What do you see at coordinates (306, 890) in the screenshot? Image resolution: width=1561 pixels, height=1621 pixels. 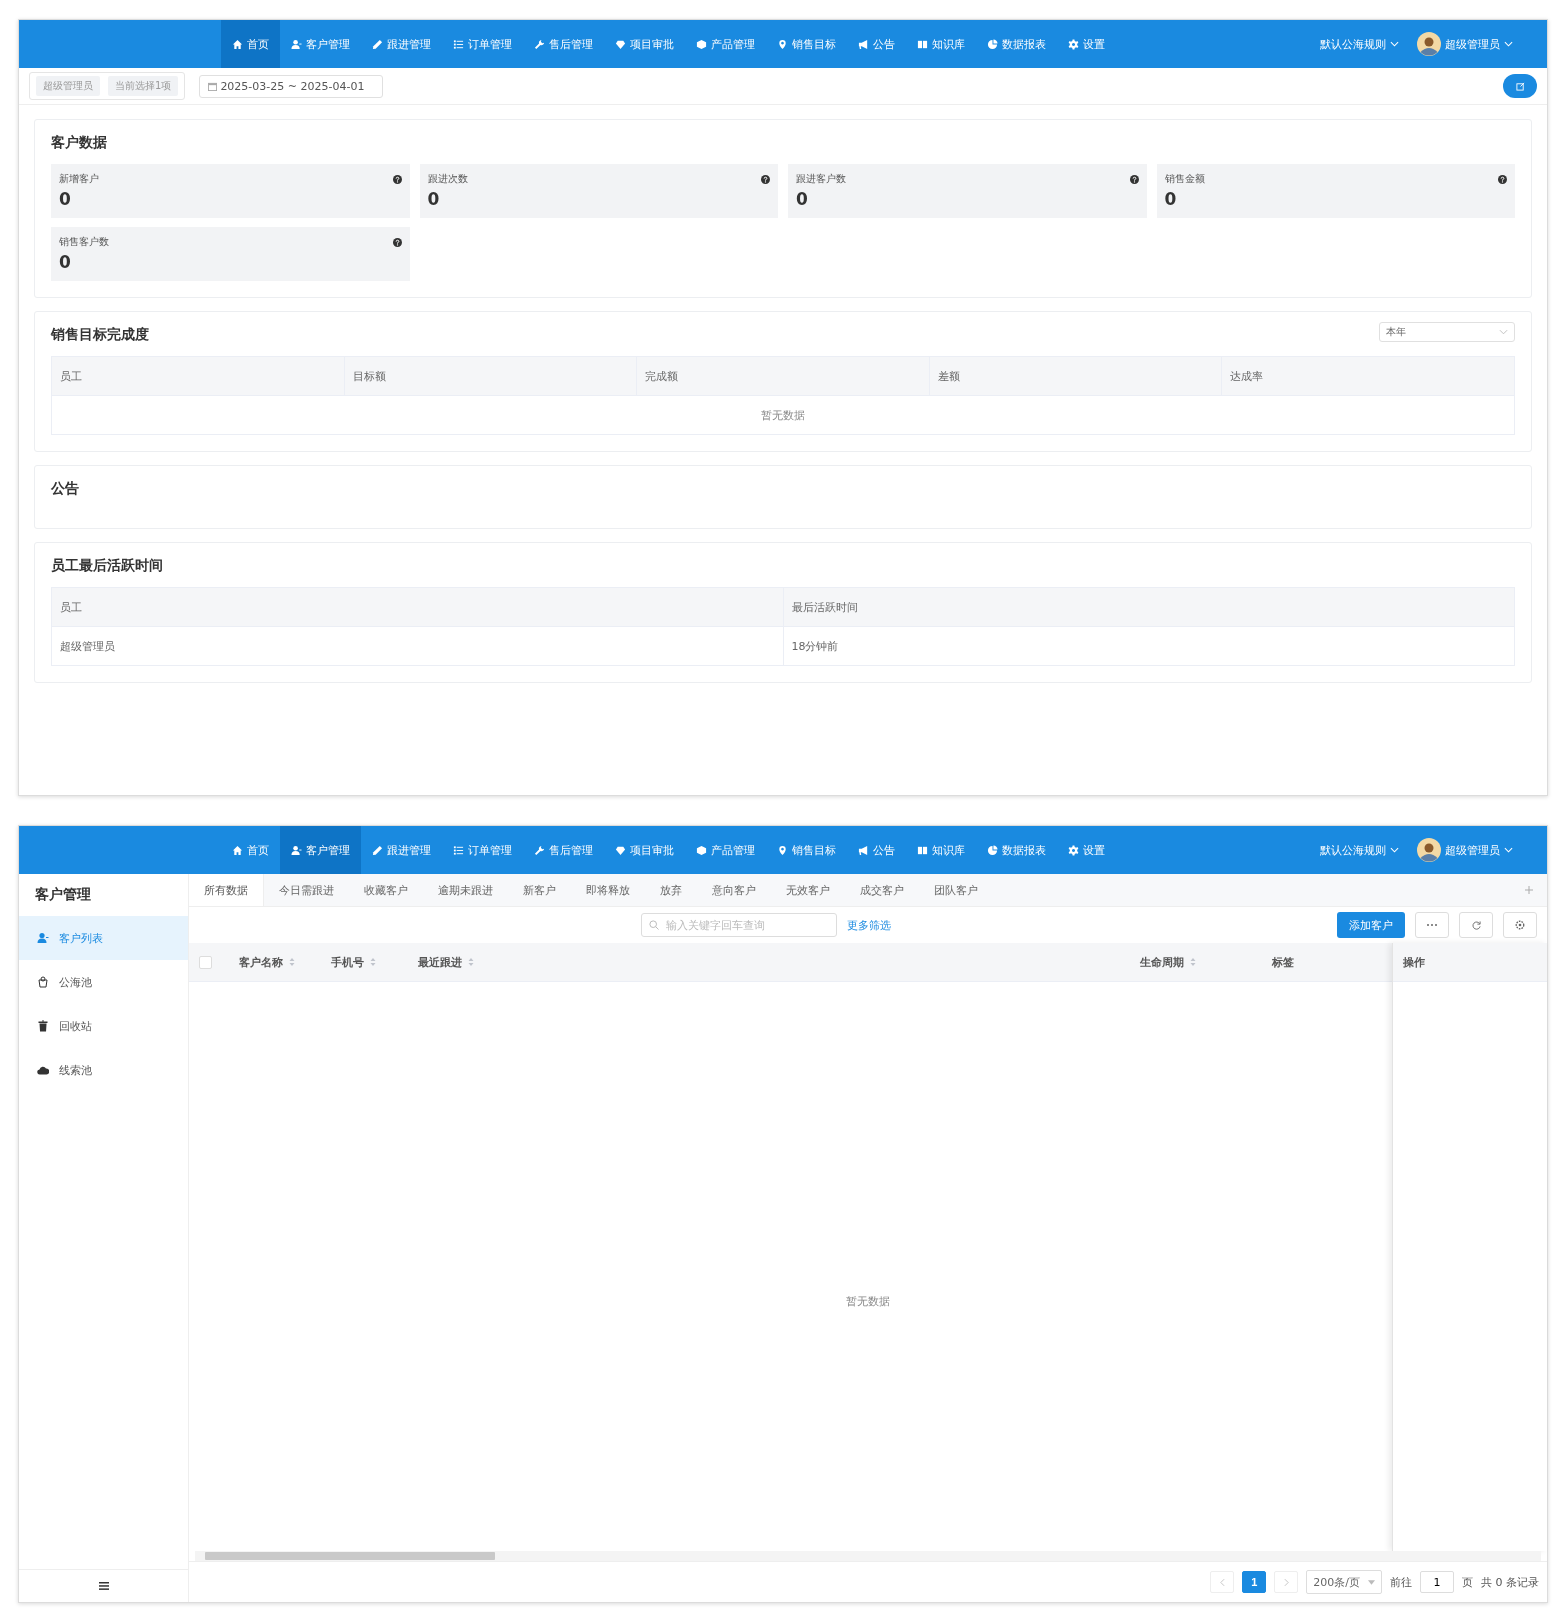 I see `filter-tab: 今日需跟进` at bounding box center [306, 890].